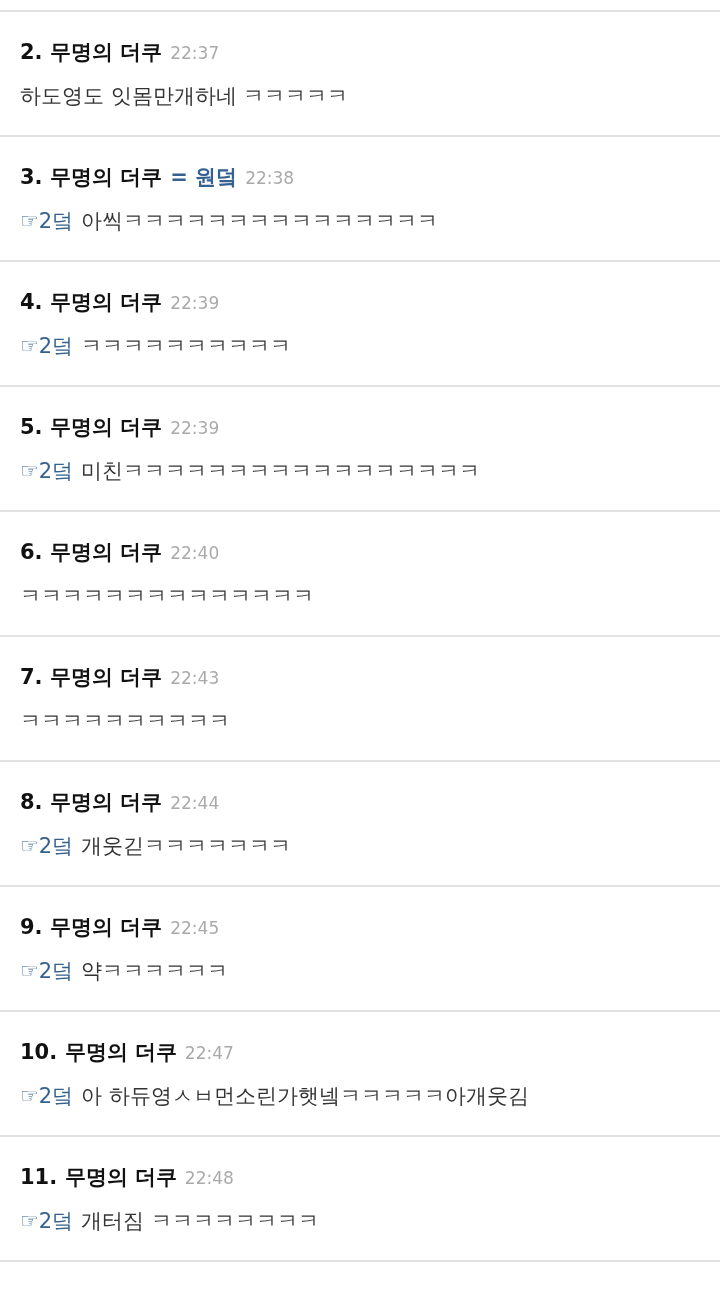  What do you see at coordinates (91, 552) in the screenshot?
I see `comment-author: 6. 무명의 더쿠` at bounding box center [91, 552].